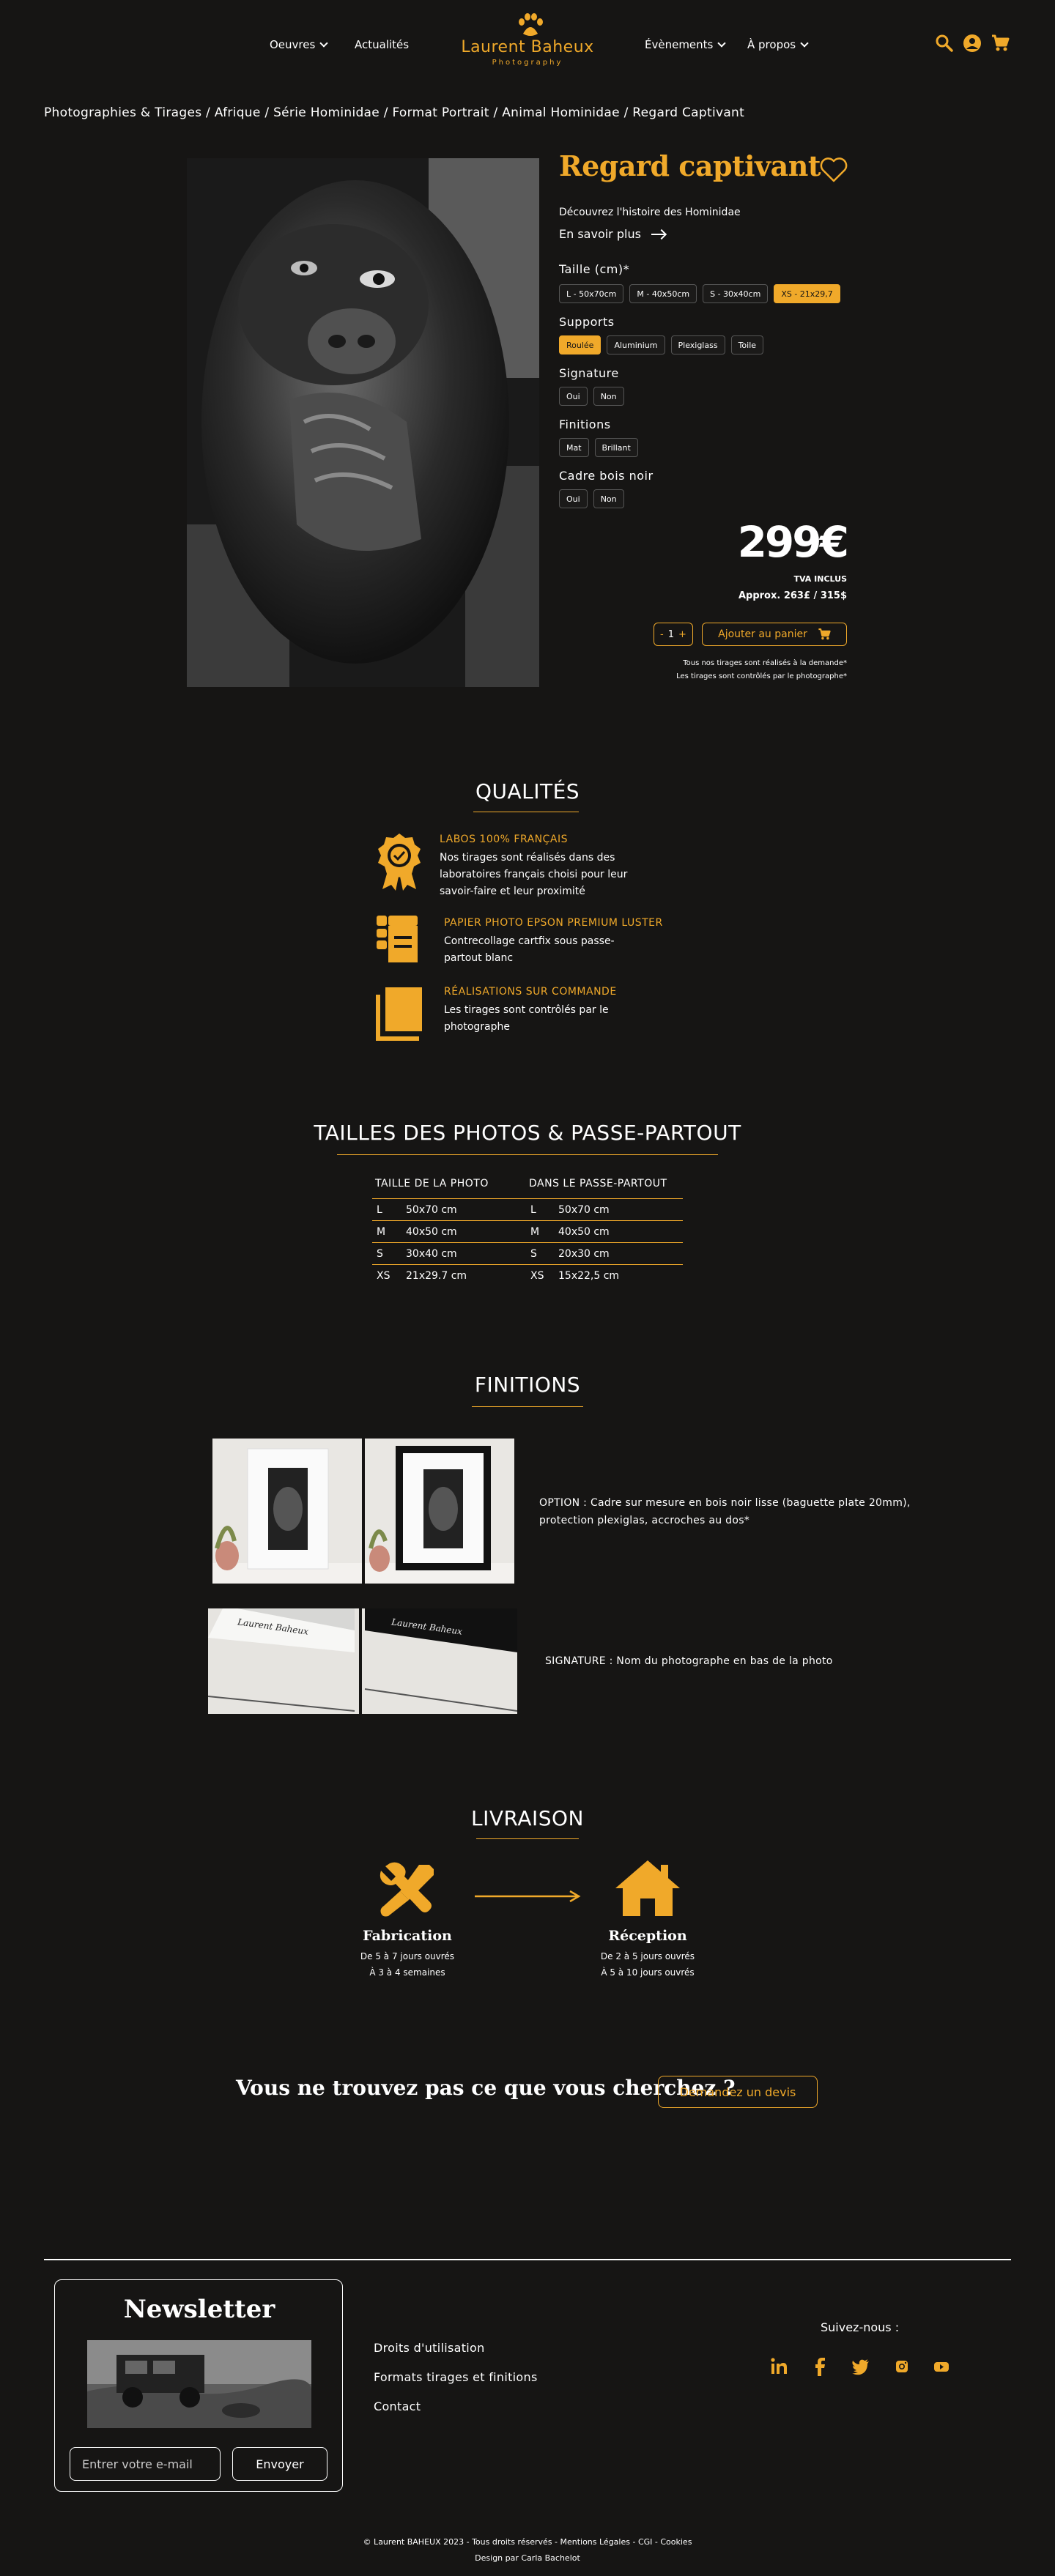  Describe the element at coordinates (616, 447) in the screenshot. I see `chip-finition-brillant: Brillant` at that location.